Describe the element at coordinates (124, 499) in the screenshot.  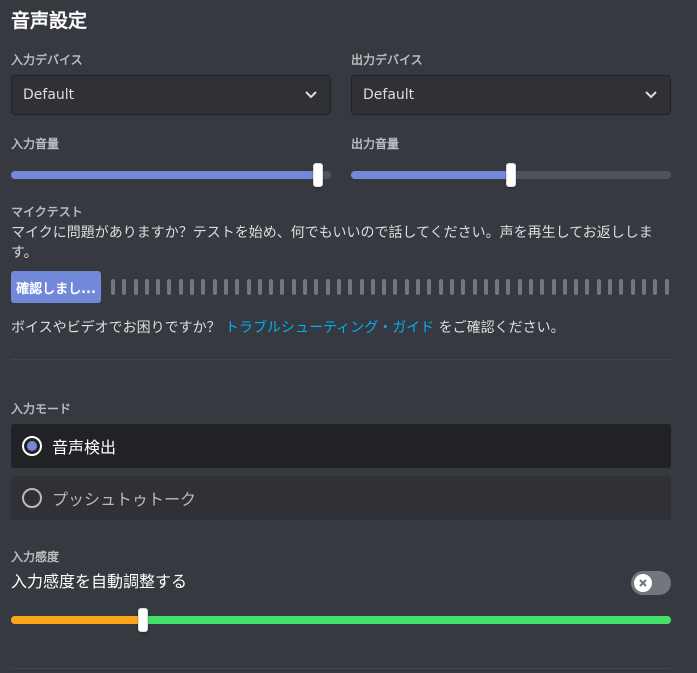
I see `input-mode-option-label: プッシュトゥトーク` at that location.